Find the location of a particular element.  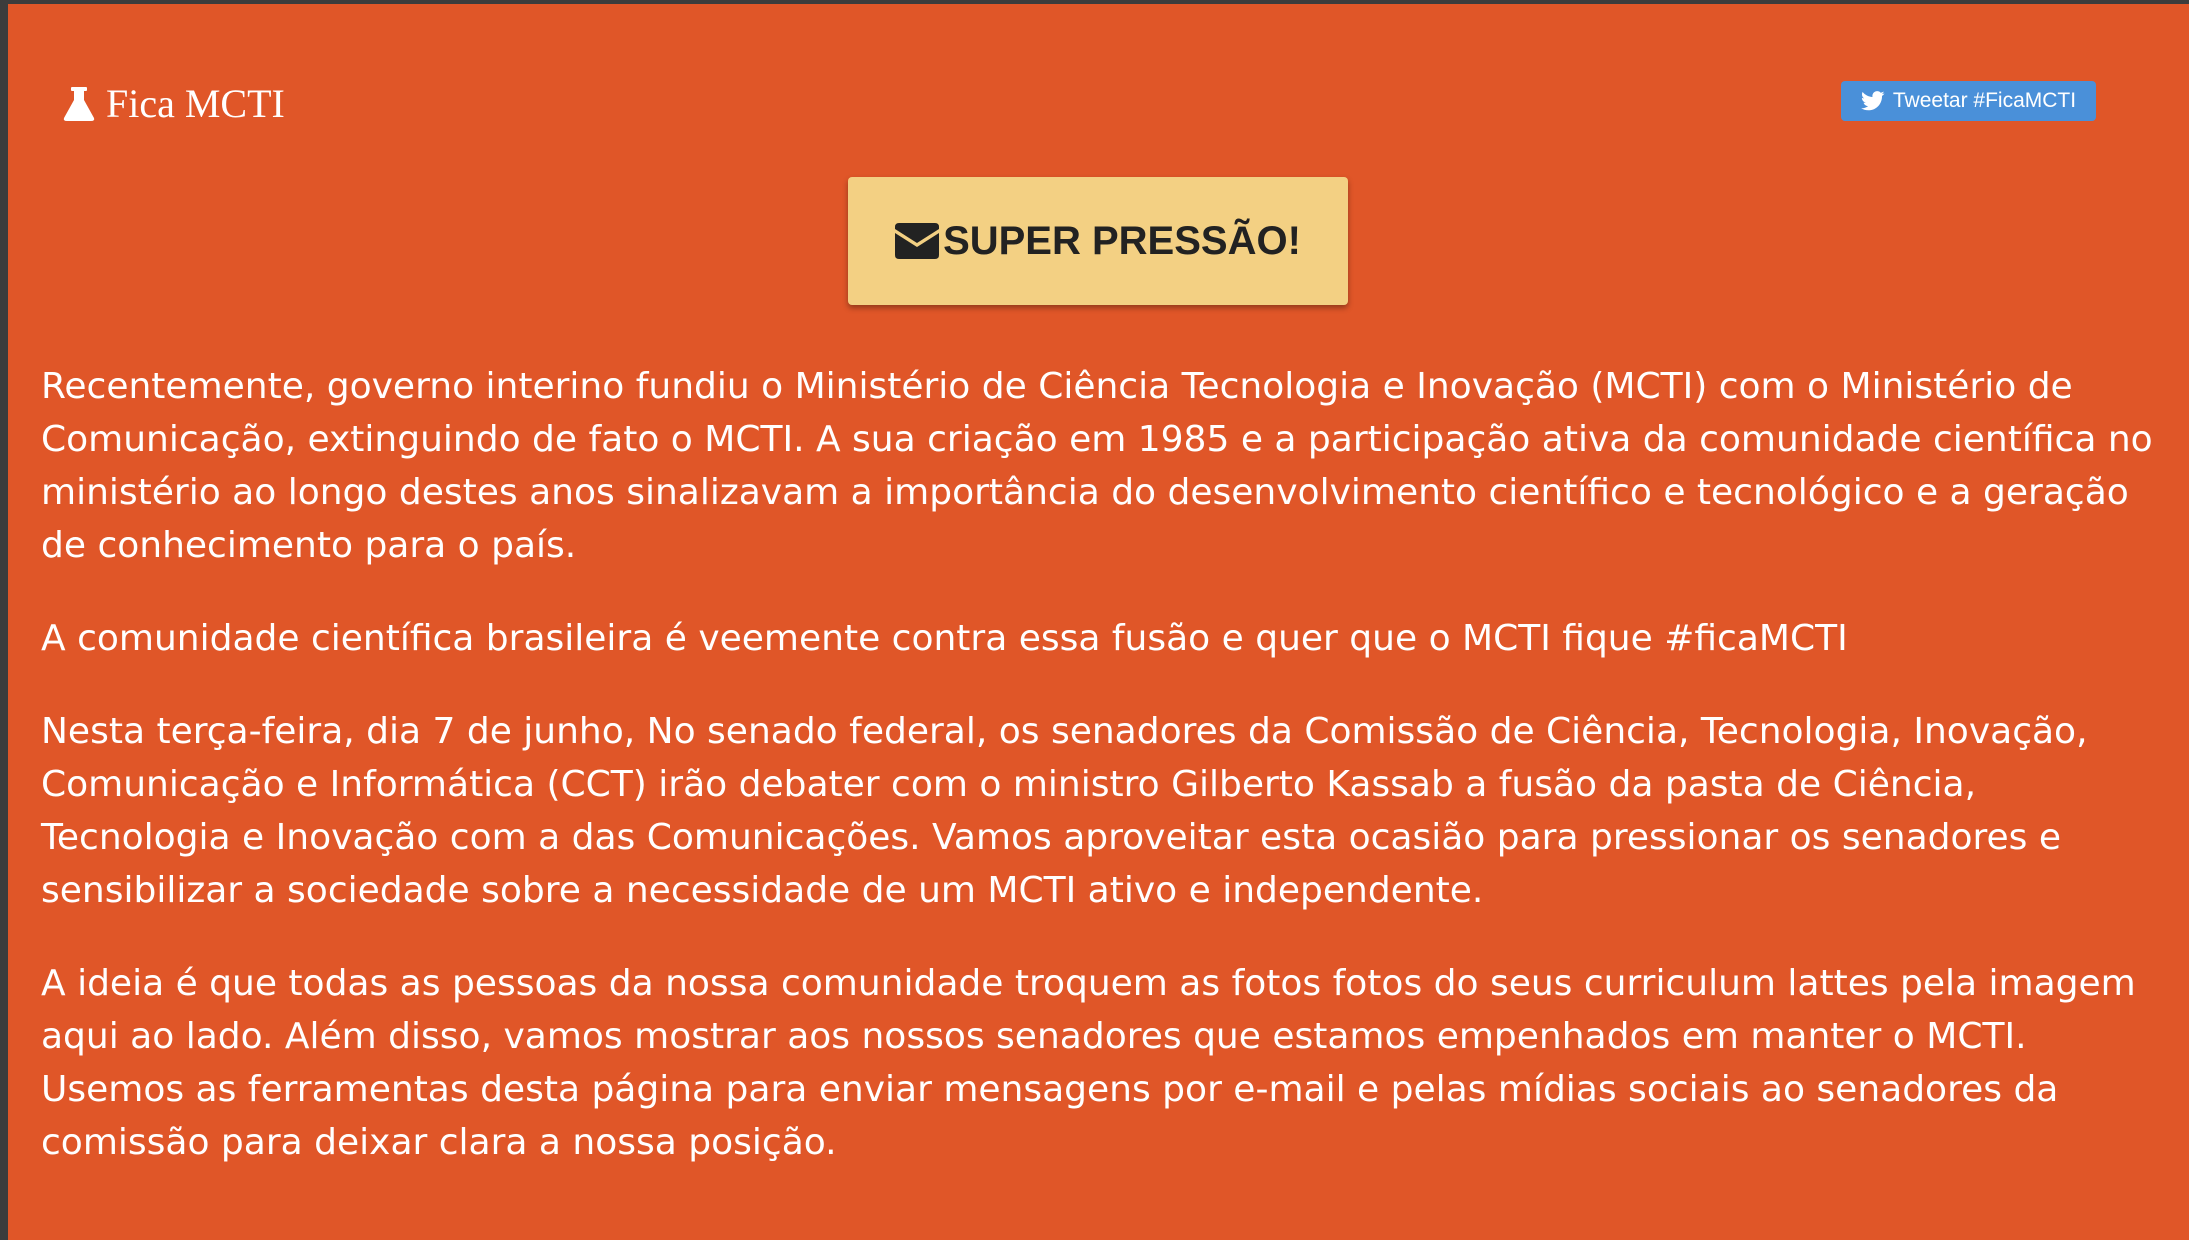

envelope-icon is located at coordinates (917, 241).